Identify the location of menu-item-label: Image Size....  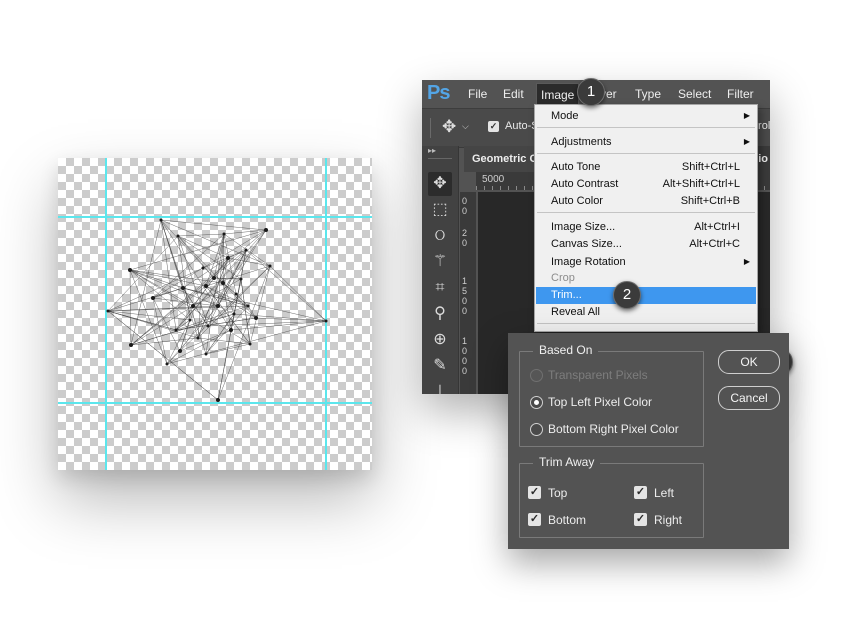
(583, 227).